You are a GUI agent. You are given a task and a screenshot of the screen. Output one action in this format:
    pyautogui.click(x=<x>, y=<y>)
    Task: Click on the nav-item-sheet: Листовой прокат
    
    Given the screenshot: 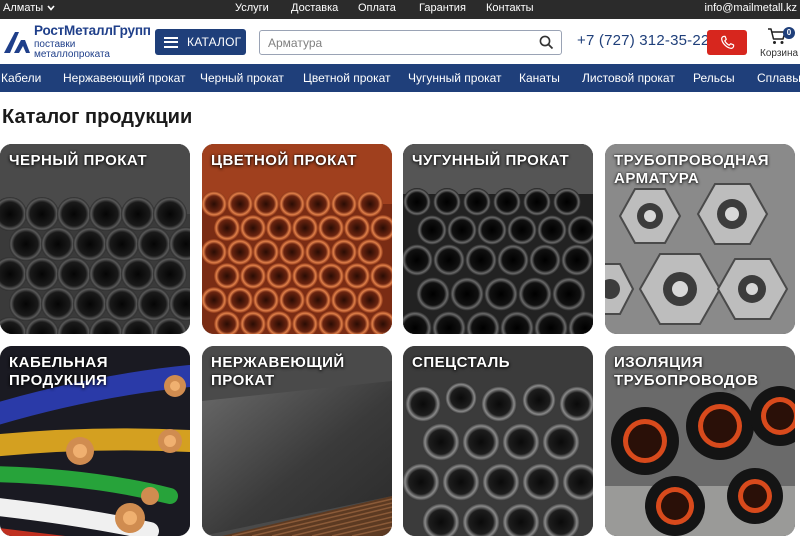 What is the action you would take?
    pyautogui.click(x=628, y=78)
    